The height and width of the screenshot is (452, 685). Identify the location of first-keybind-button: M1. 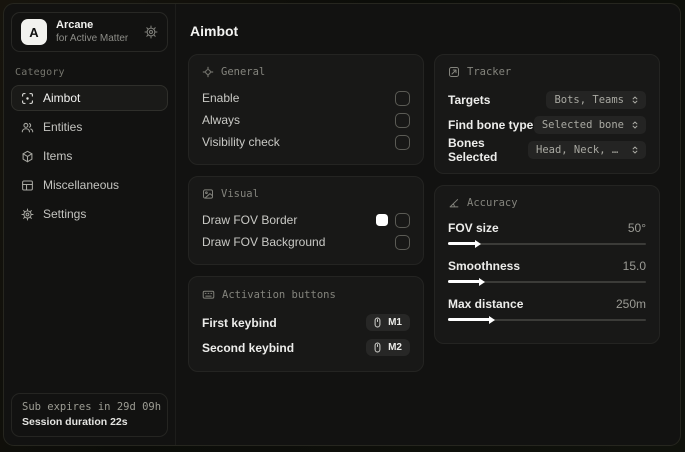
(388, 322).